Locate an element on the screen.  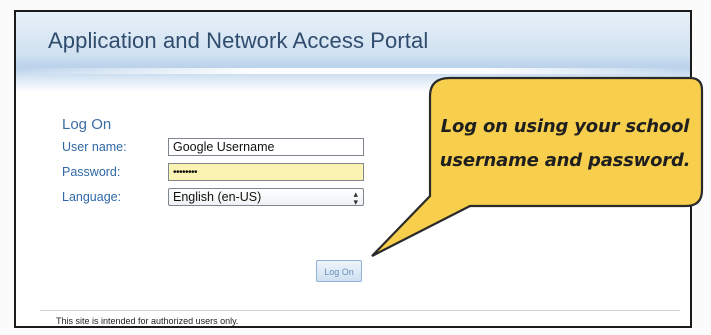
header-sheen is located at coordinates (353, 71).